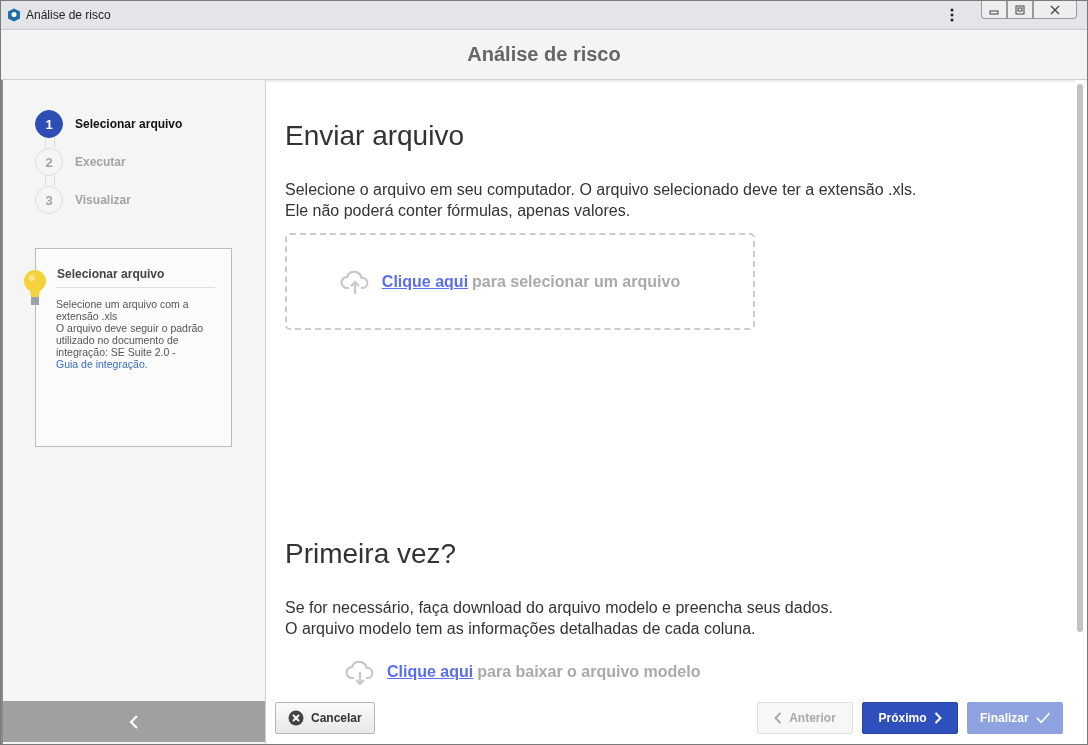  I want to click on minimize-button, so click(994, 10).